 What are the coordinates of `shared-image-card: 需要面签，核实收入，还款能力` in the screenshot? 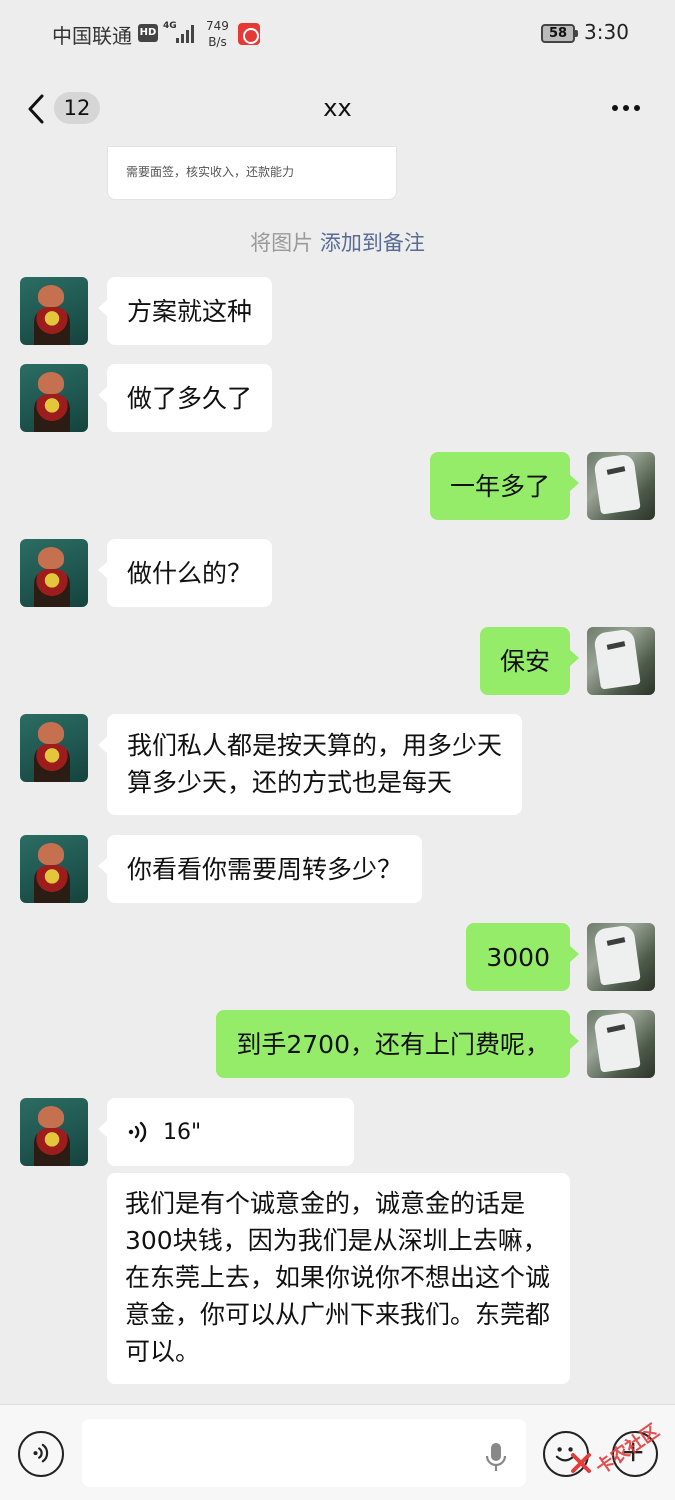 It's located at (252, 173).